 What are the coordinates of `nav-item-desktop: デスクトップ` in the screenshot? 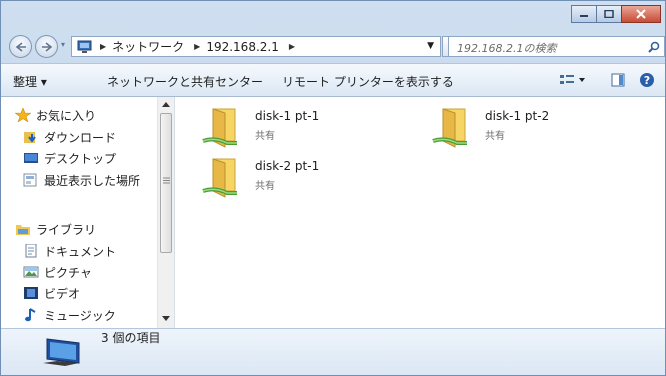 It's located at (90, 158).